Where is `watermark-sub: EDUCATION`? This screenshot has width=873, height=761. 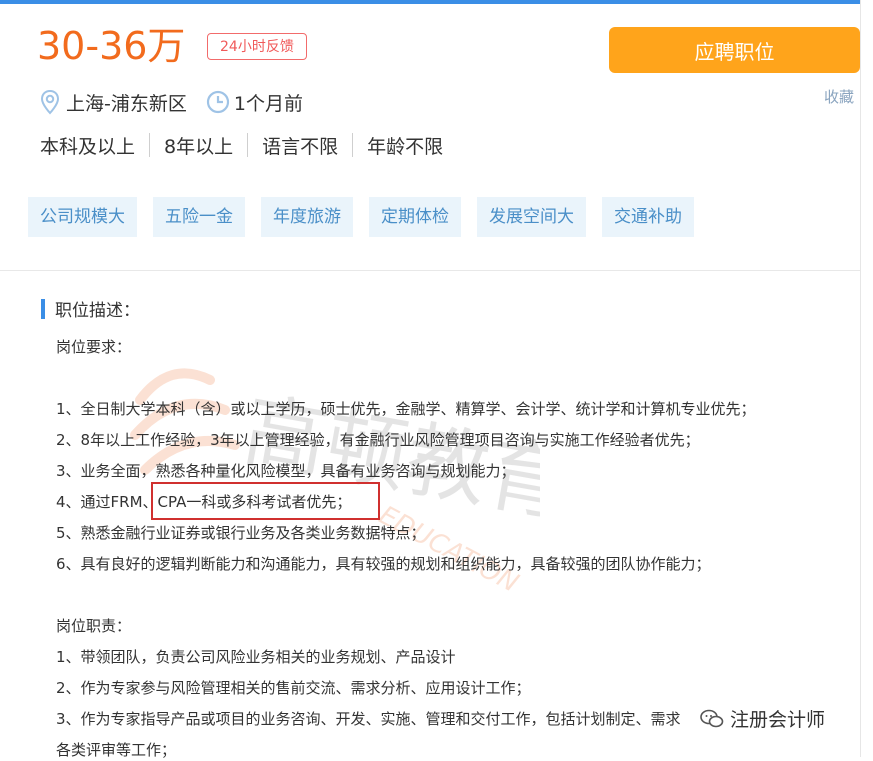
watermark-sub: EDUCATION is located at coordinates (448, 549).